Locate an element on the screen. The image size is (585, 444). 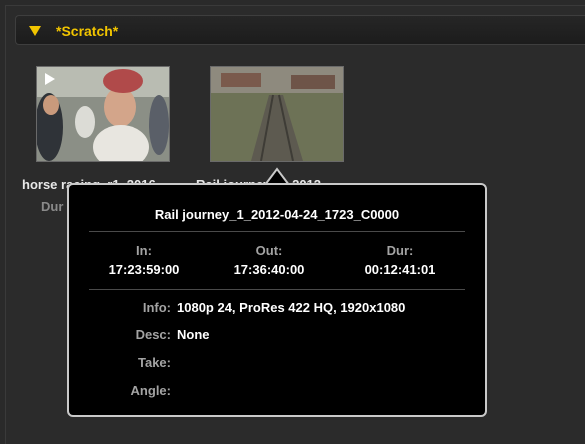
dur-value: 00:12:41:01 is located at coordinates (400, 269).